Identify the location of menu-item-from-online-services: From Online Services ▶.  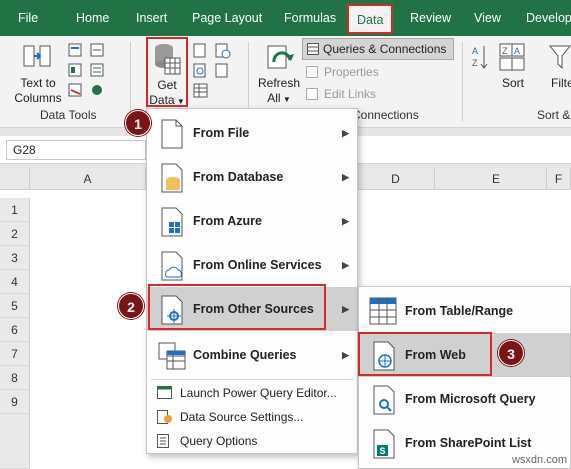
(252, 265).